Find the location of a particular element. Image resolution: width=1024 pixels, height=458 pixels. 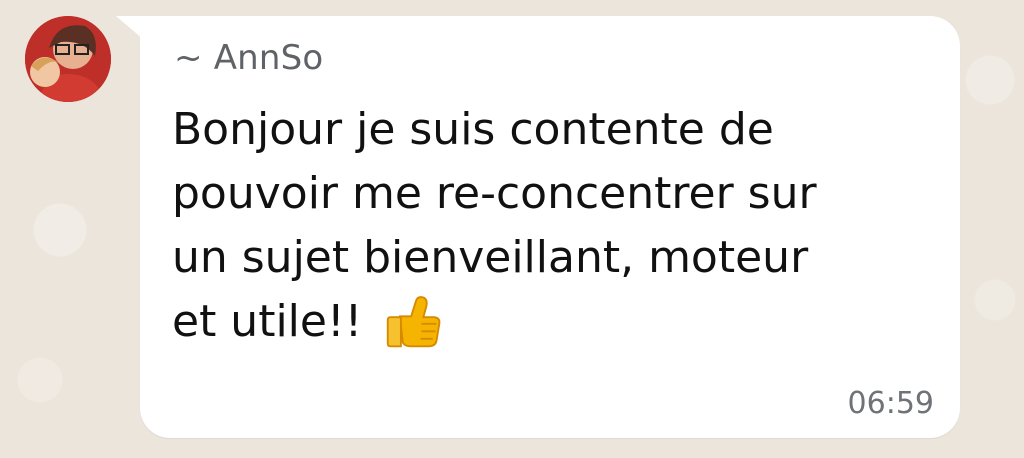

avatar is located at coordinates (68, 59).